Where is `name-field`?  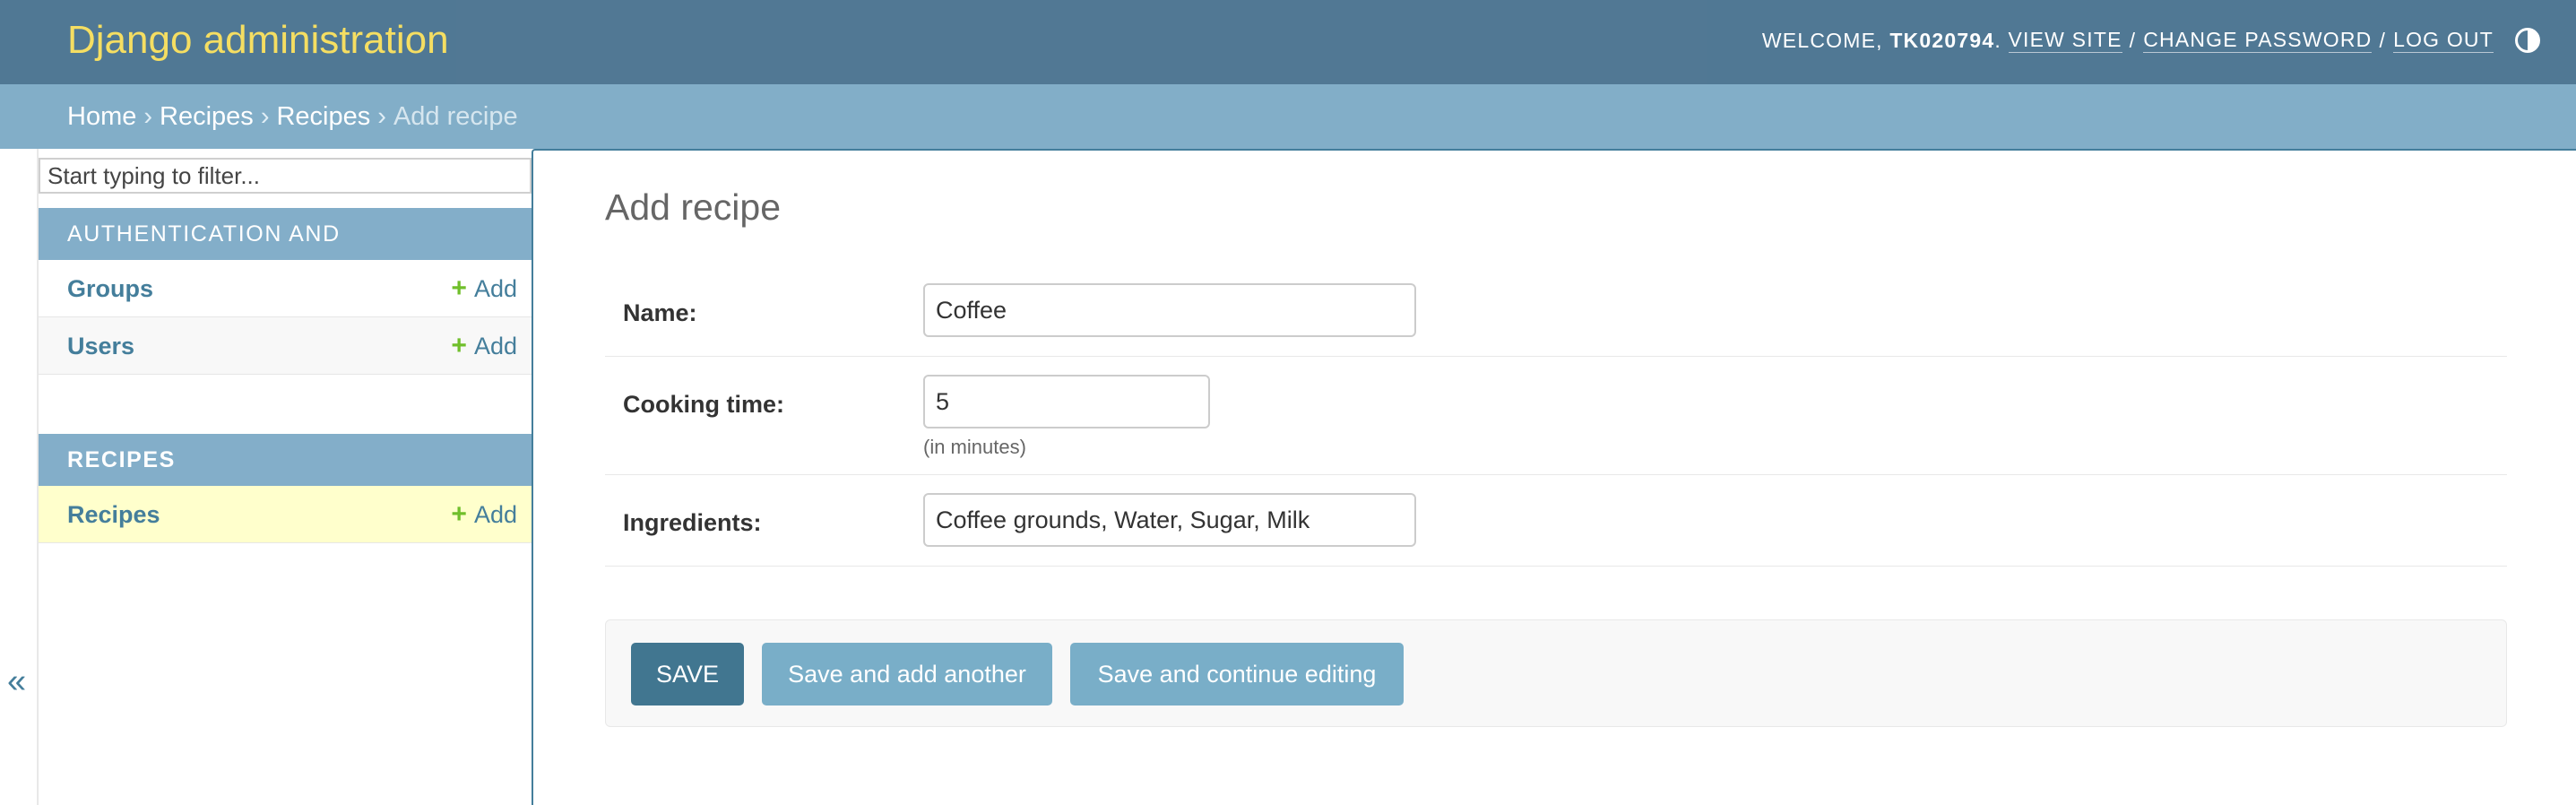 name-field is located at coordinates (1169, 310).